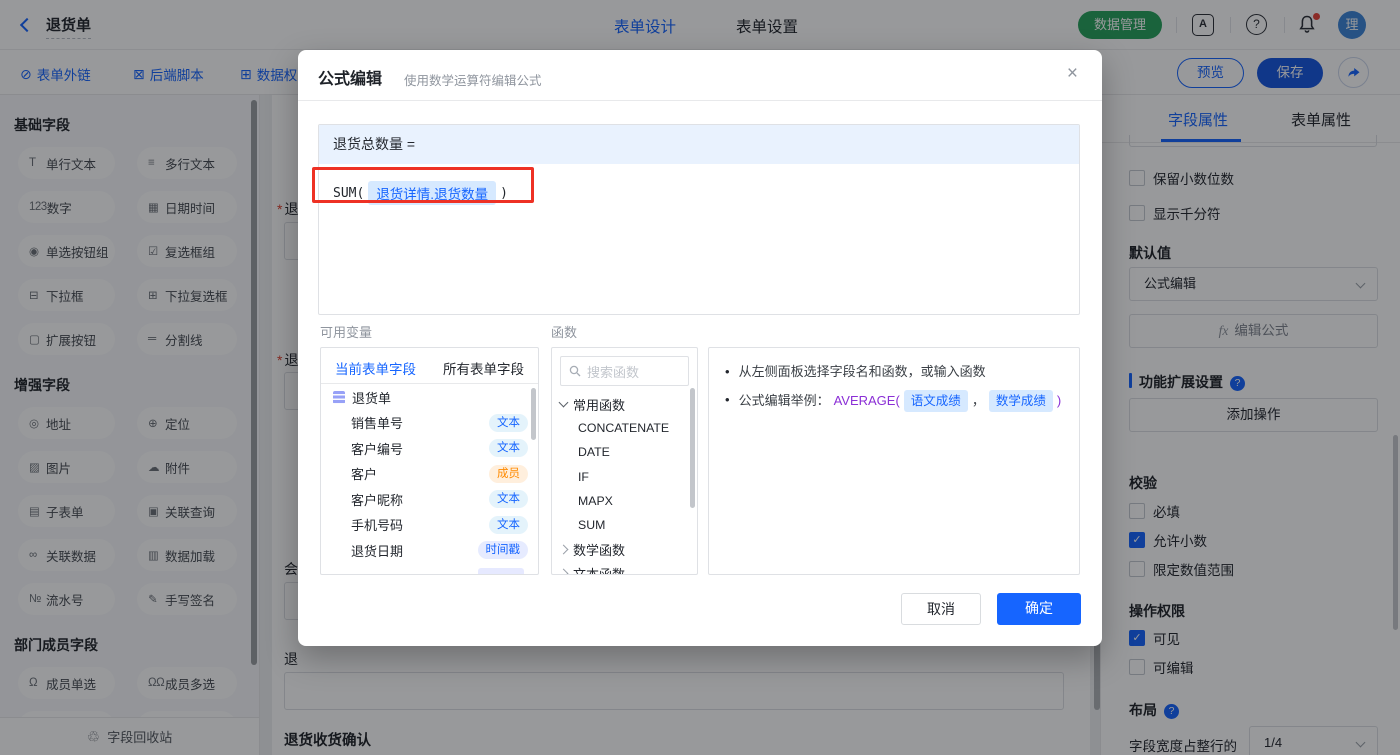 This screenshot has height=755, width=1400. What do you see at coordinates (501, 571) in the screenshot?
I see `partial-badge` at bounding box center [501, 571].